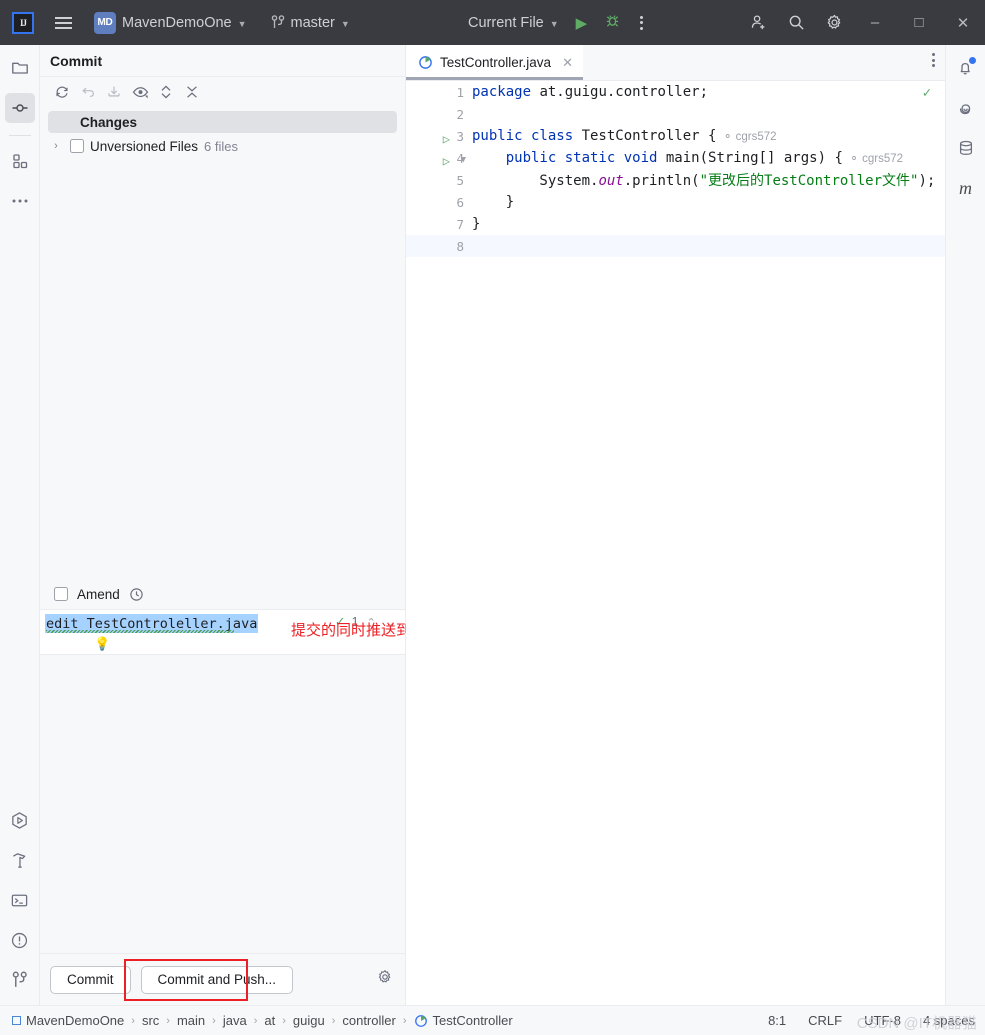  I want to click on breadcrumb-item: MavenDemoOne, so click(68, 1020).